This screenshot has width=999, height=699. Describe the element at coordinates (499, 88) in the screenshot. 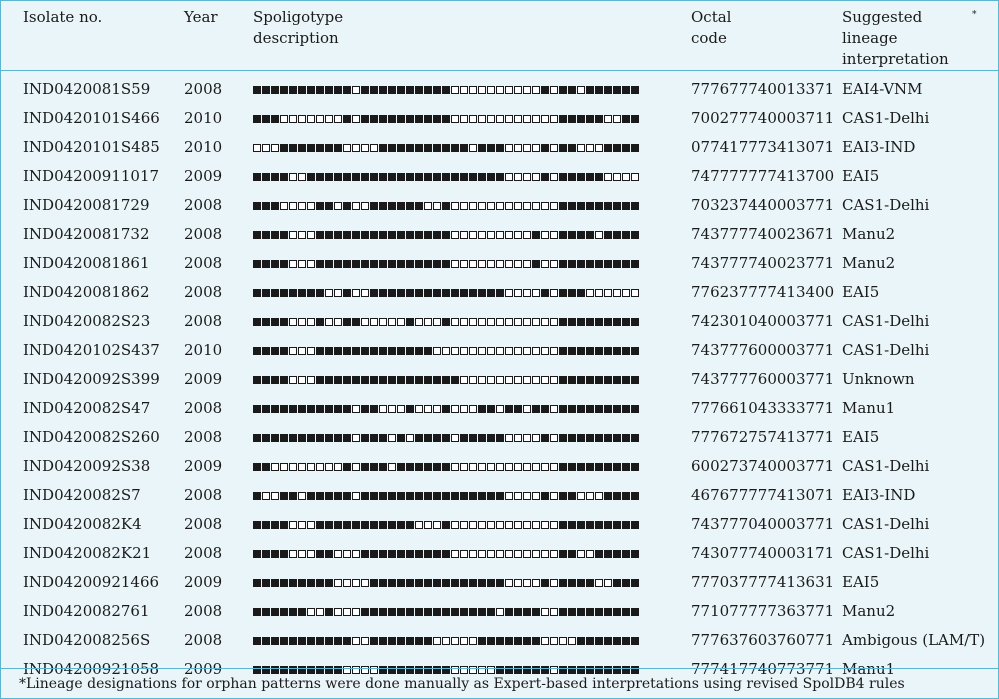

I see `table-row: IND0420081S59 2008 777677740013371 EAI4-VNM` at that location.